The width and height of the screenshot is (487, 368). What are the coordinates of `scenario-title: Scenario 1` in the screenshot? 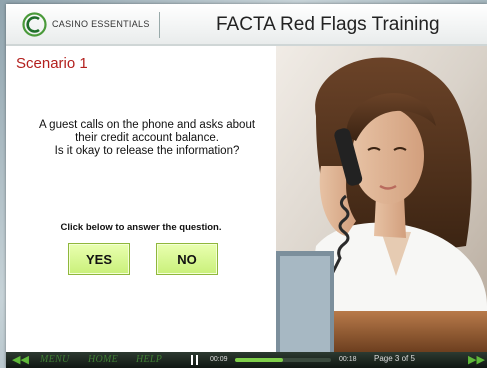 It's located at (52, 63).